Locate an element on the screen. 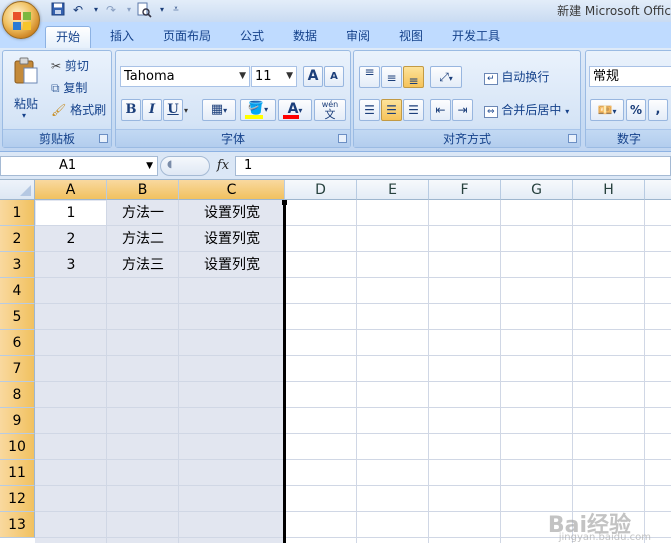 Image resolution: width=671 pixels, height=543 pixels. column-header-i is located at coordinates (658, 190).